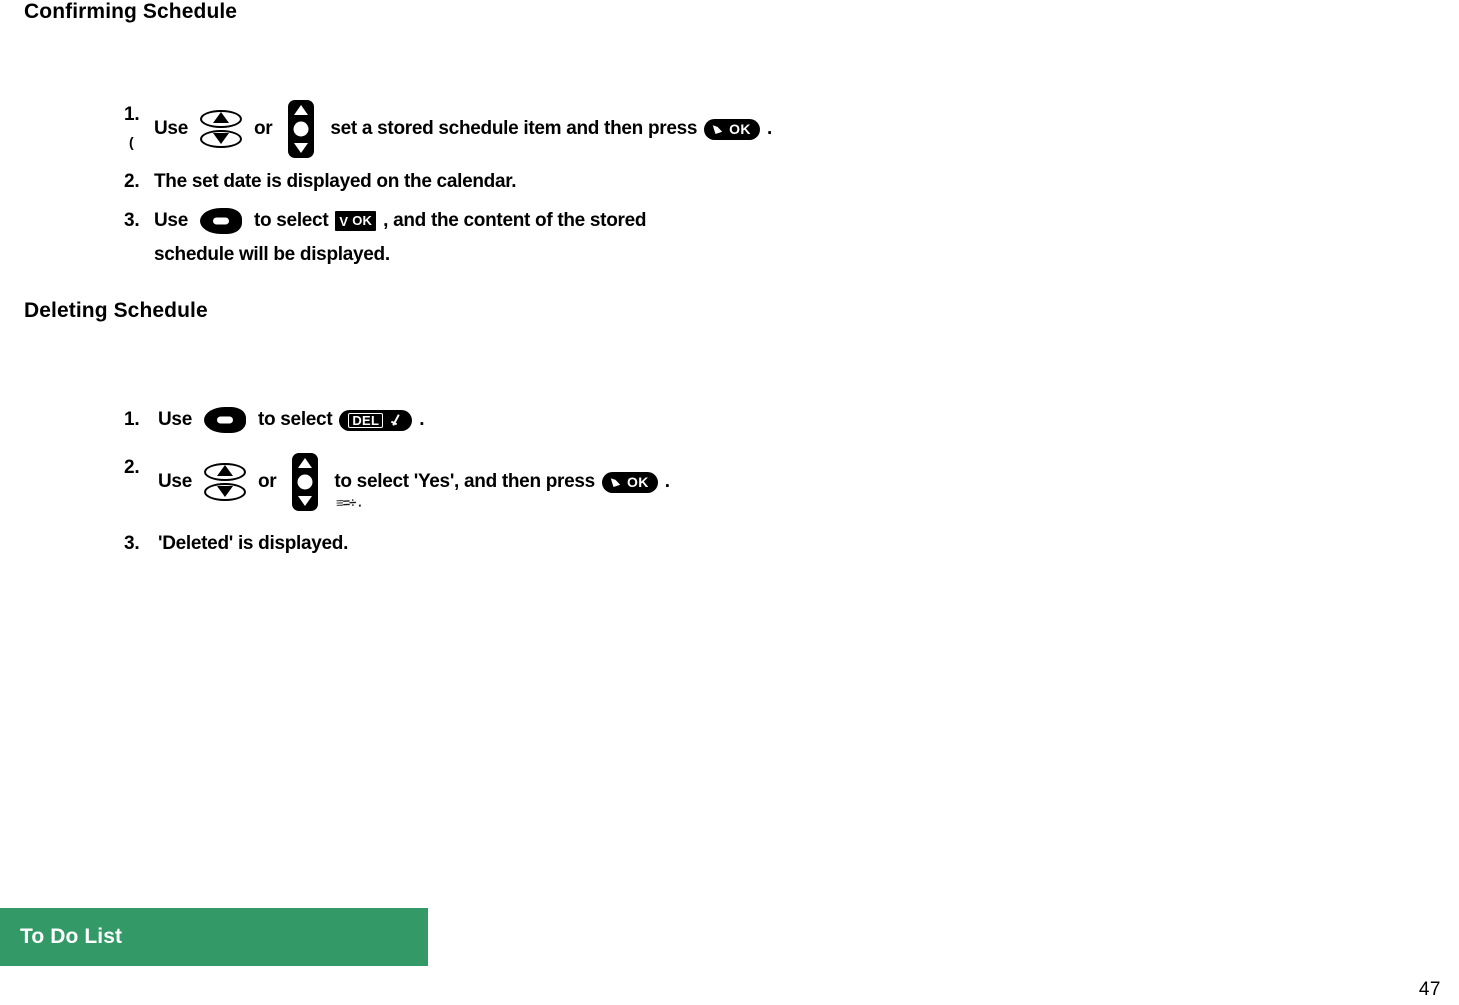 The width and height of the screenshot is (1459, 1005). I want to click on section-heading-deleting-schedule: Deleting Schedule, so click(116, 310).